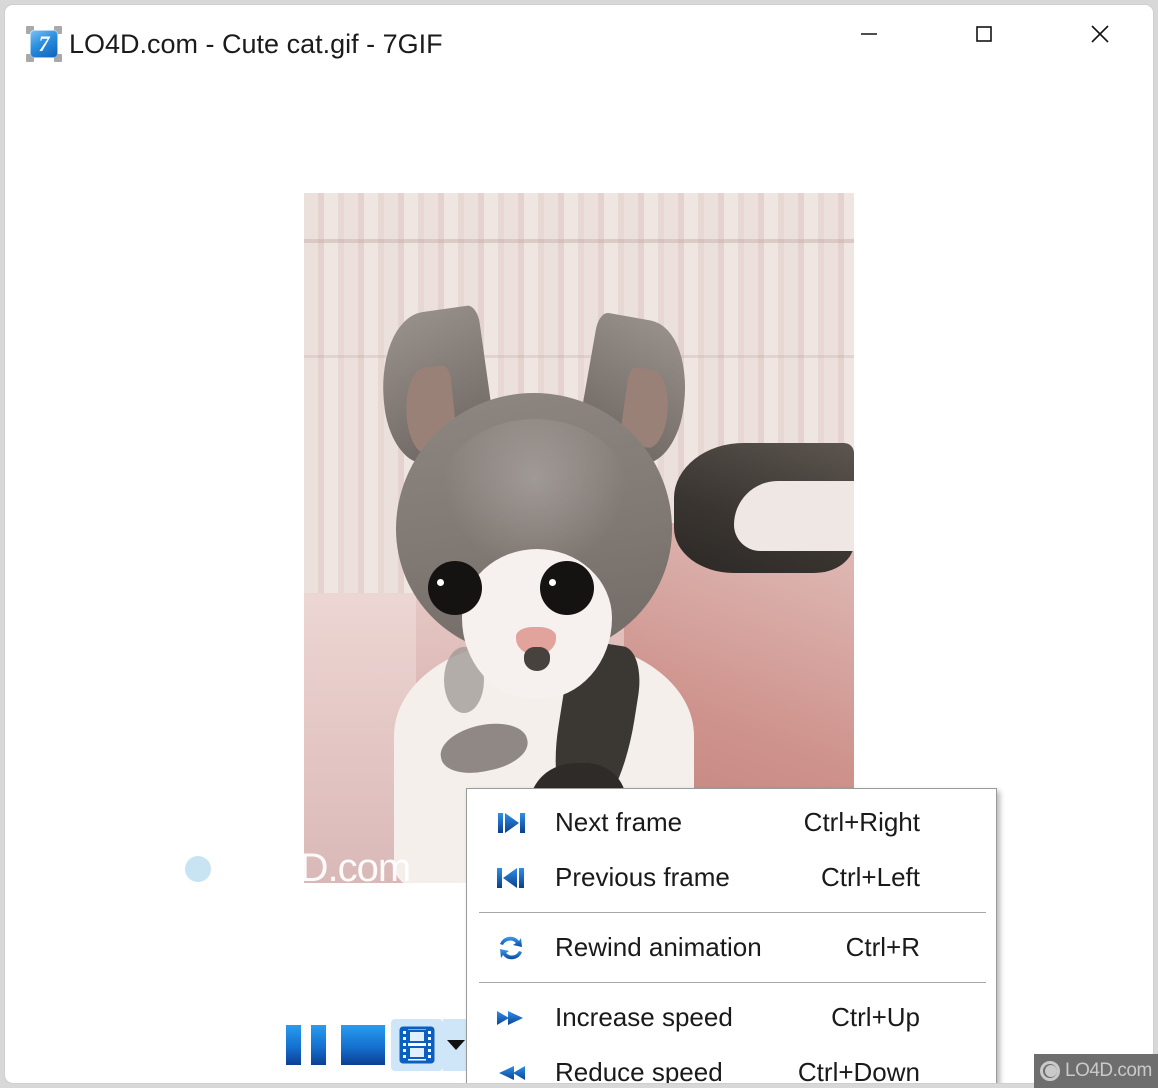  Describe the element at coordinates (861, 822) in the screenshot. I see `menu-item-shortcut: Ctrl+Right` at that location.